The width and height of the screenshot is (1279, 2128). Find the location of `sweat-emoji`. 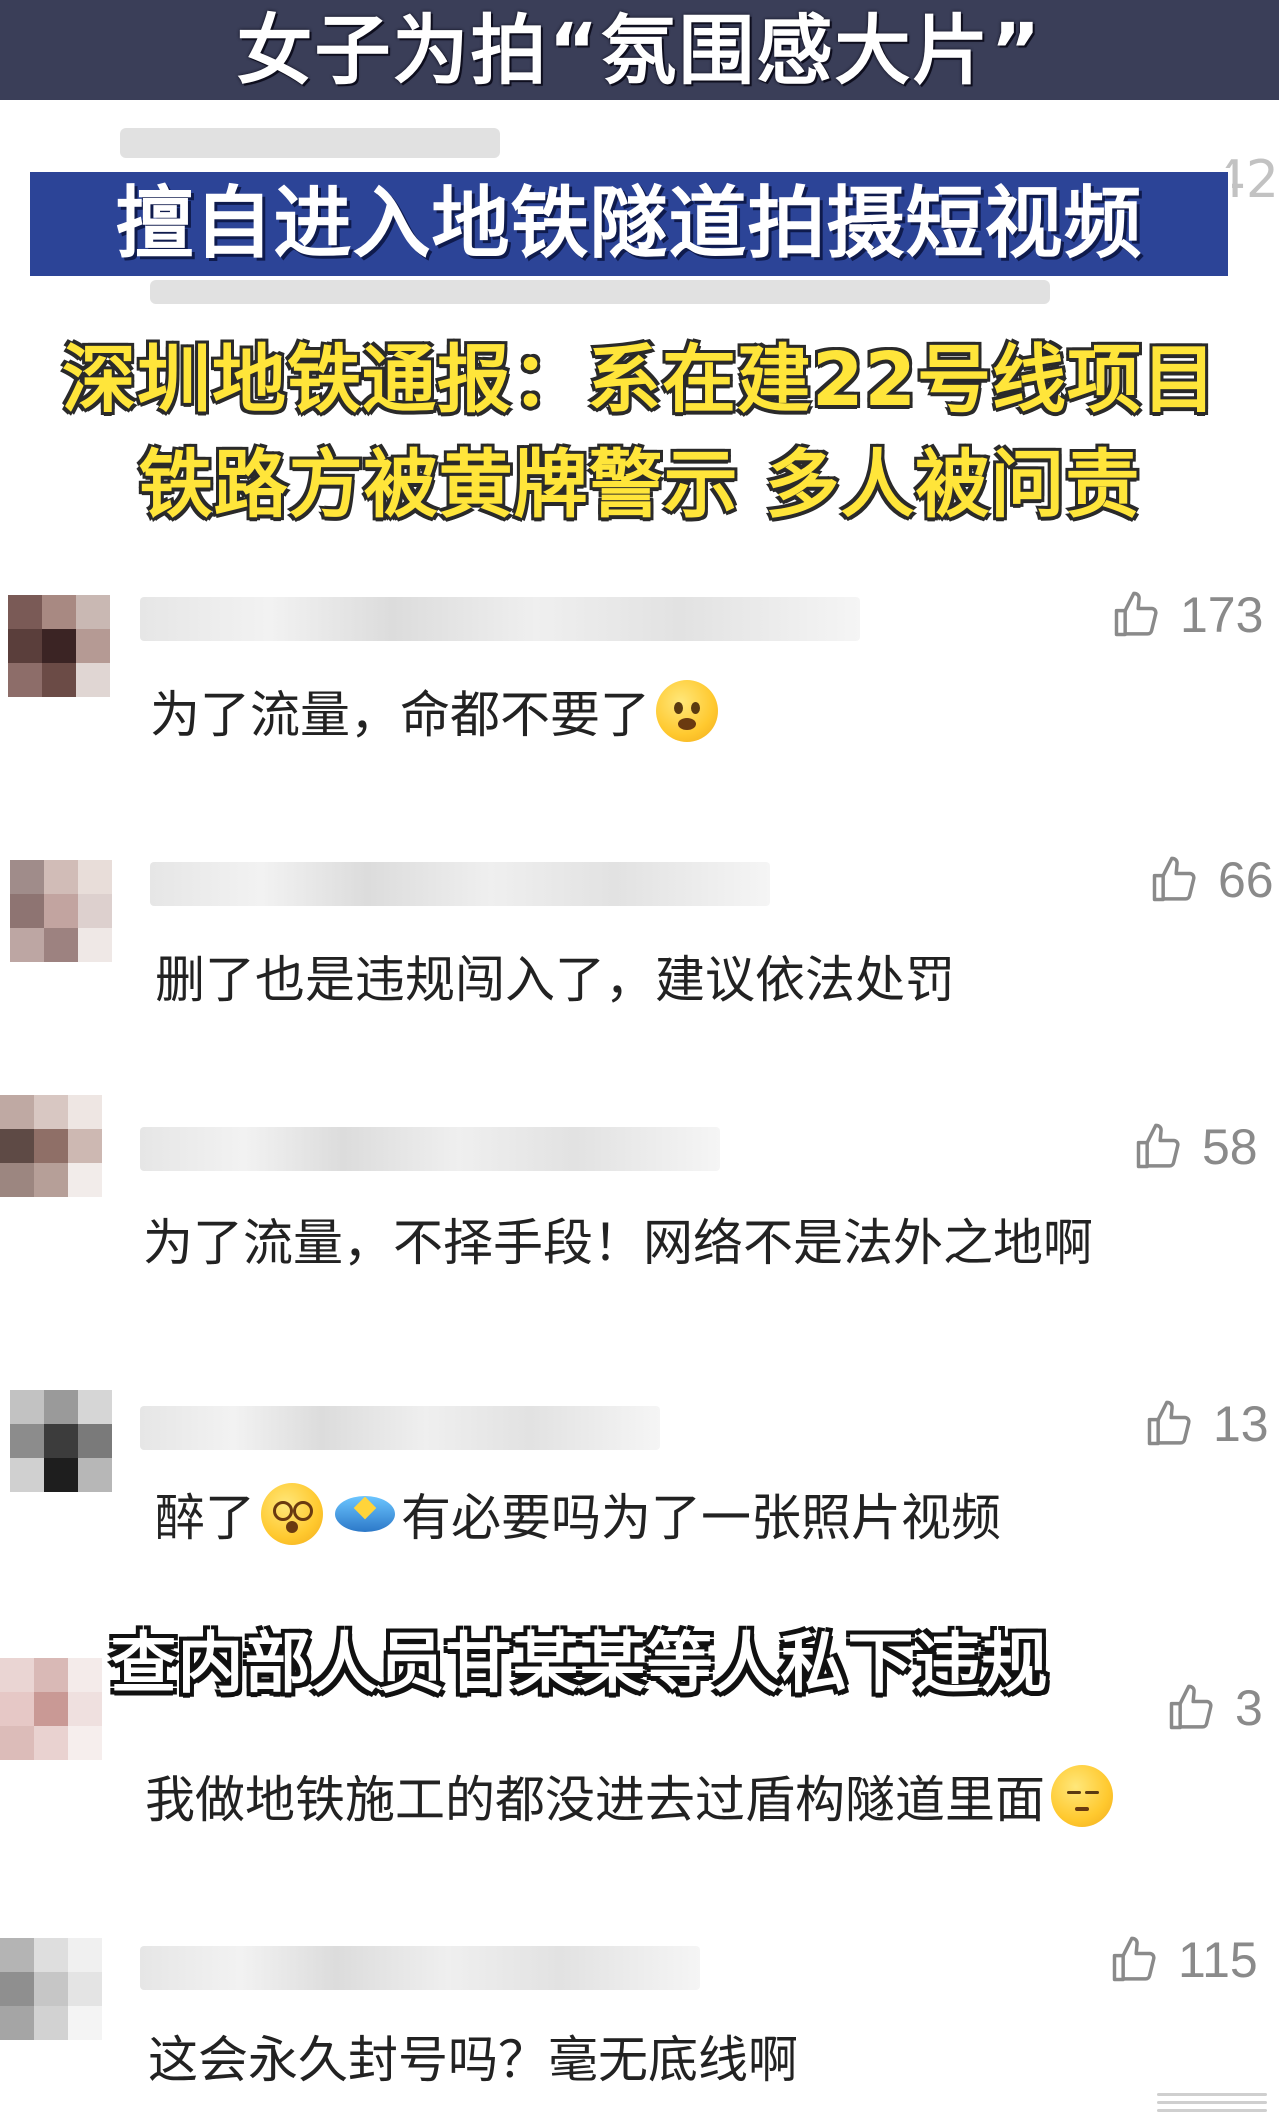

sweat-emoji is located at coordinates (1082, 1796).